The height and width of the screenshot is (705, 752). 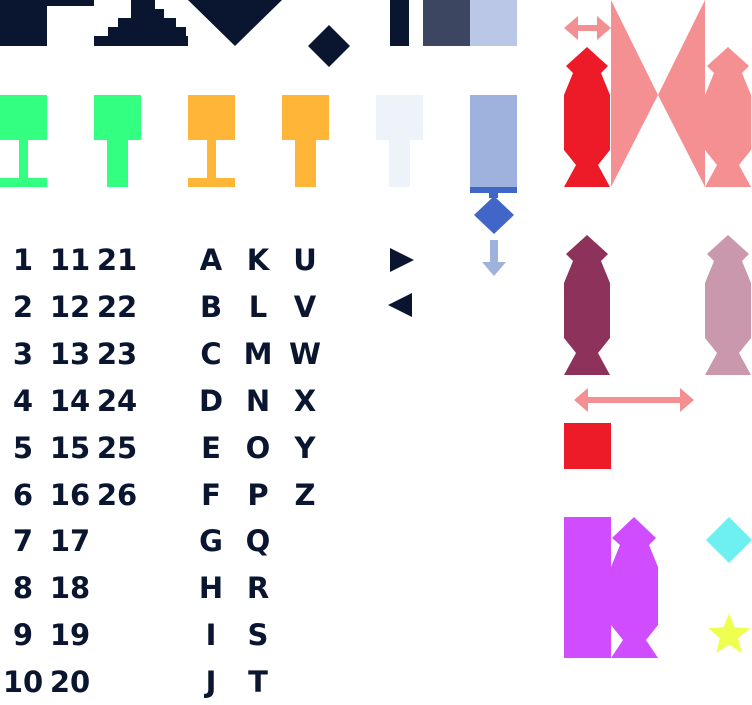 What do you see at coordinates (493, 190) in the screenshot?
I see `slot-blue-base` at bounding box center [493, 190].